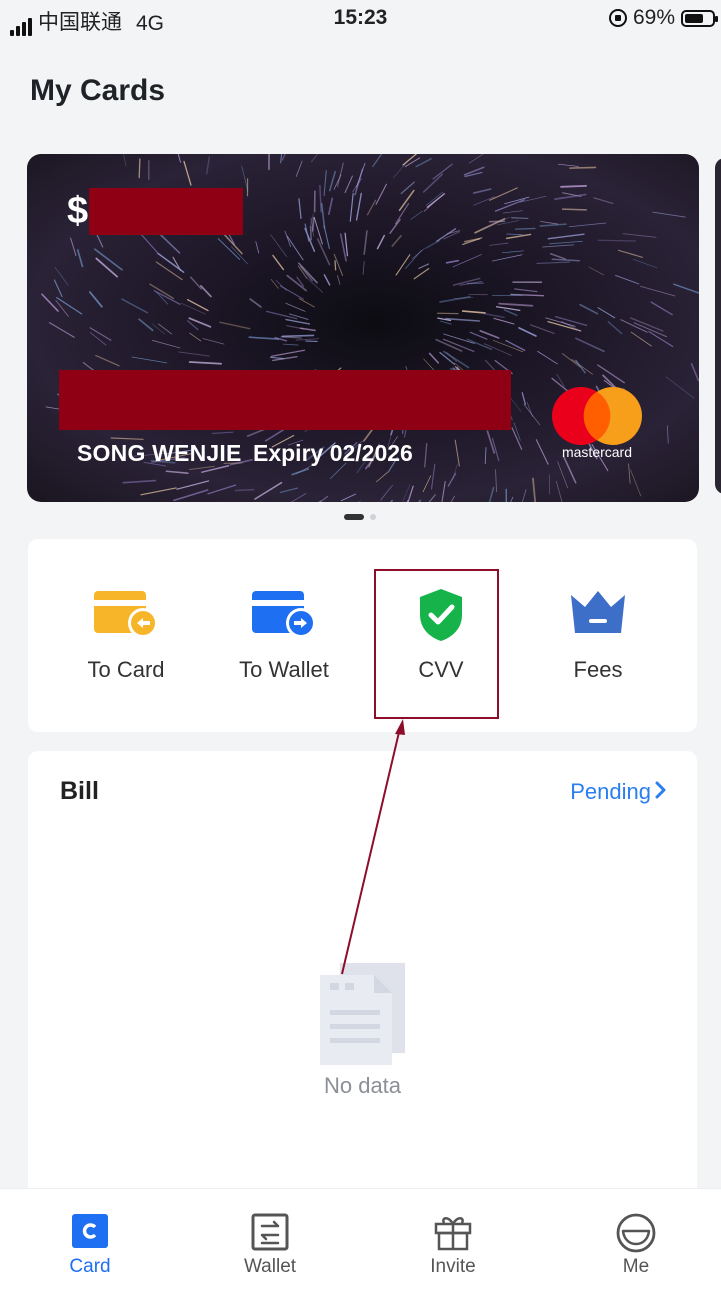 This screenshot has height=1297, width=721. Describe the element at coordinates (126, 635) in the screenshot. I see `to-card-button: To Card` at that location.